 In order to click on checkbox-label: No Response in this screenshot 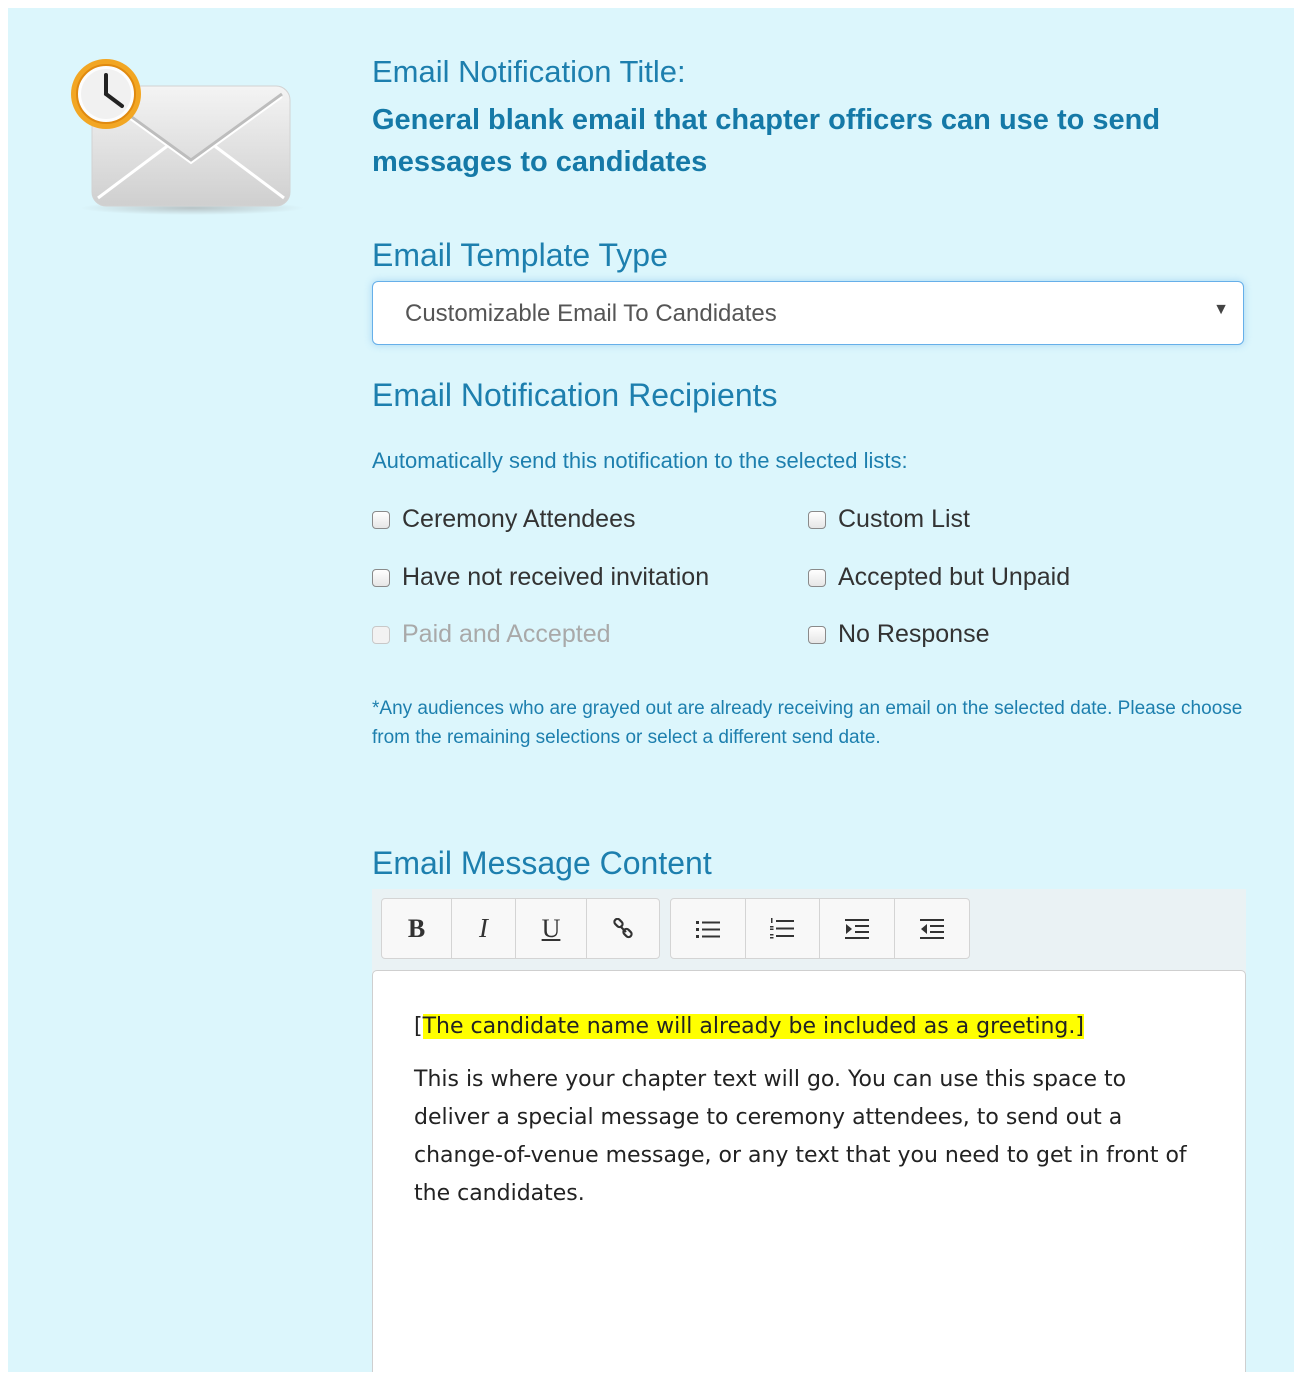, I will do `click(914, 634)`.